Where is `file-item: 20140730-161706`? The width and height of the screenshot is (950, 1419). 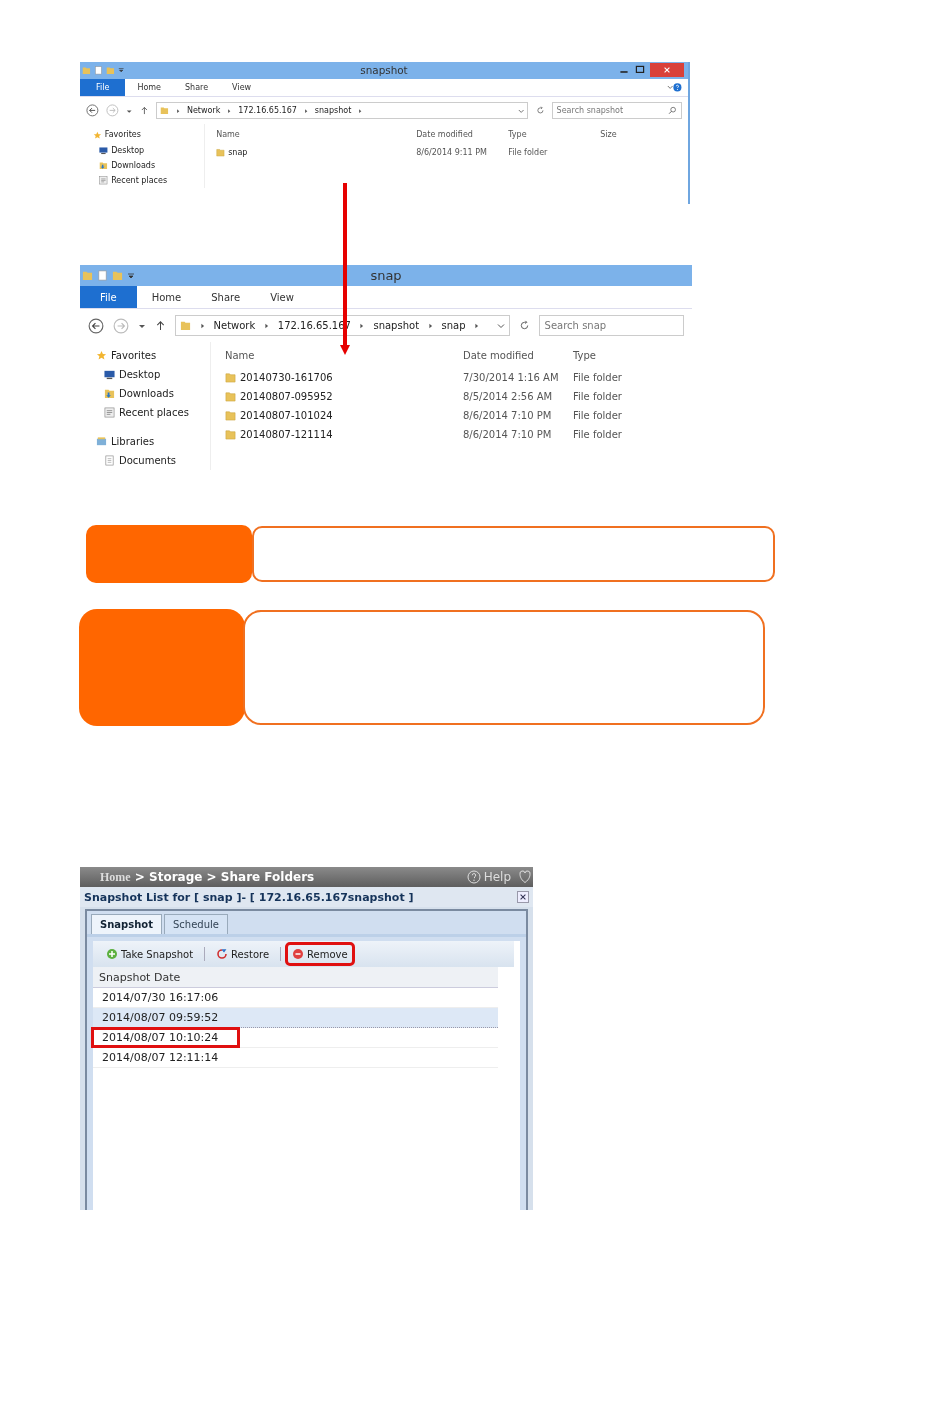
file-item: 20140730-161706 is located at coordinates (344, 377).